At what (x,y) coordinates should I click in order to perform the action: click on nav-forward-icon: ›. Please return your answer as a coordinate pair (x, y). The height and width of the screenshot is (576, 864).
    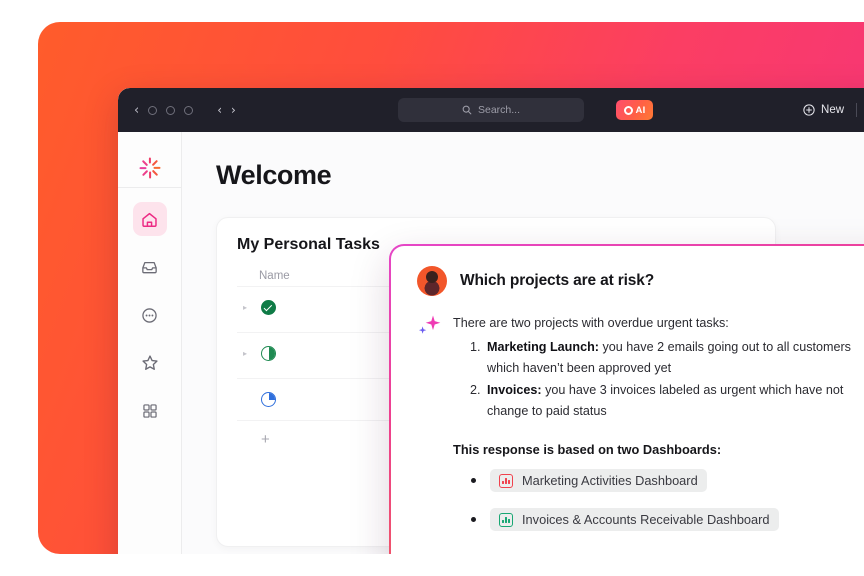
    Looking at the image, I should click on (233, 110).